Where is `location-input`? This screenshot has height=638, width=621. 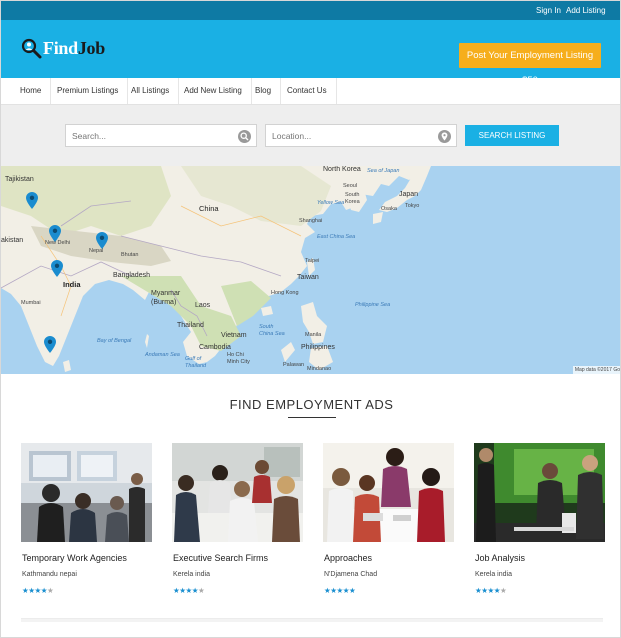
location-input is located at coordinates (361, 135).